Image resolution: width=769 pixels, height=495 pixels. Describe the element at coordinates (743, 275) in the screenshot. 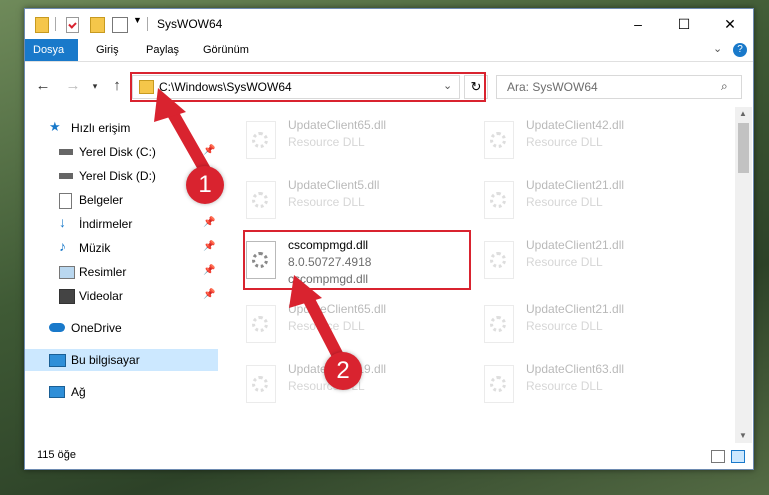

I see `vertical-scrollbar: ▲ ▼` at that location.